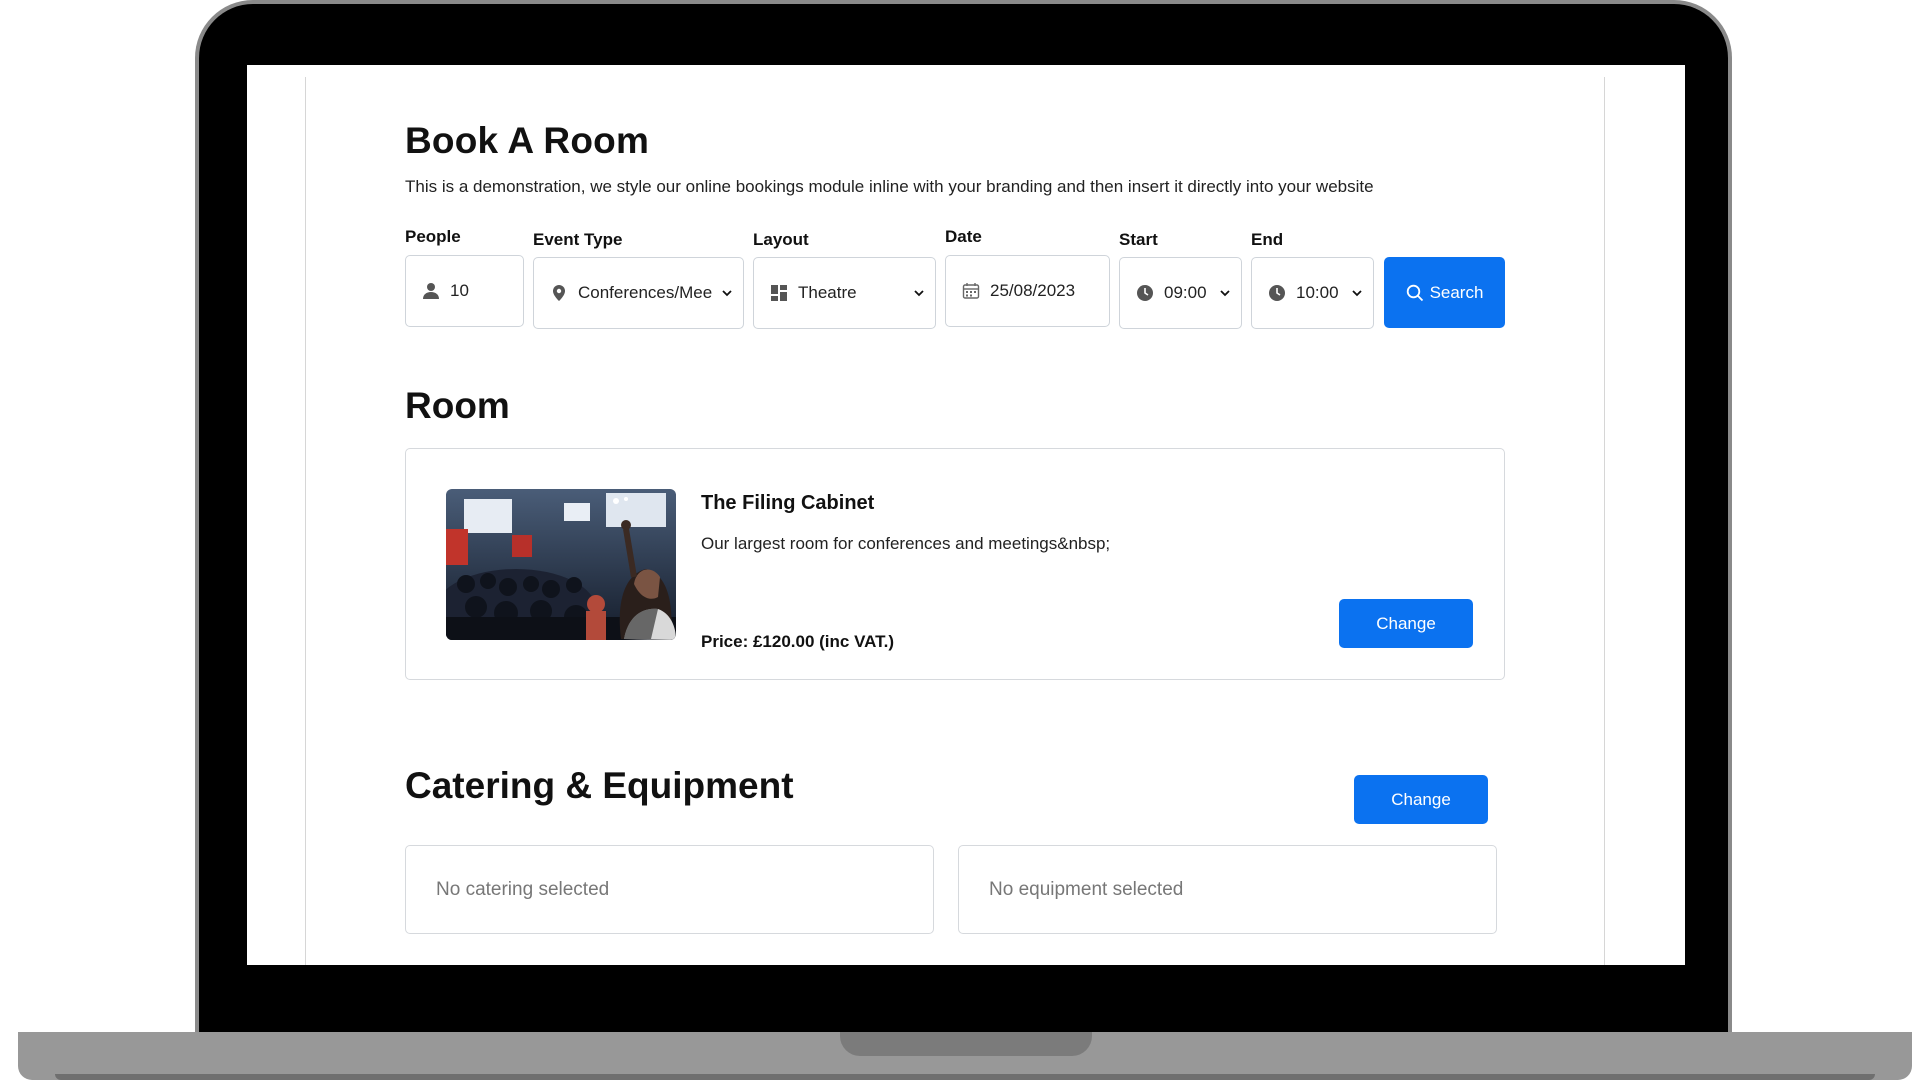 The height and width of the screenshot is (1080, 1920). Describe the element at coordinates (1456, 292) in the screenshot. I see `search-button-label: Search` at that location.